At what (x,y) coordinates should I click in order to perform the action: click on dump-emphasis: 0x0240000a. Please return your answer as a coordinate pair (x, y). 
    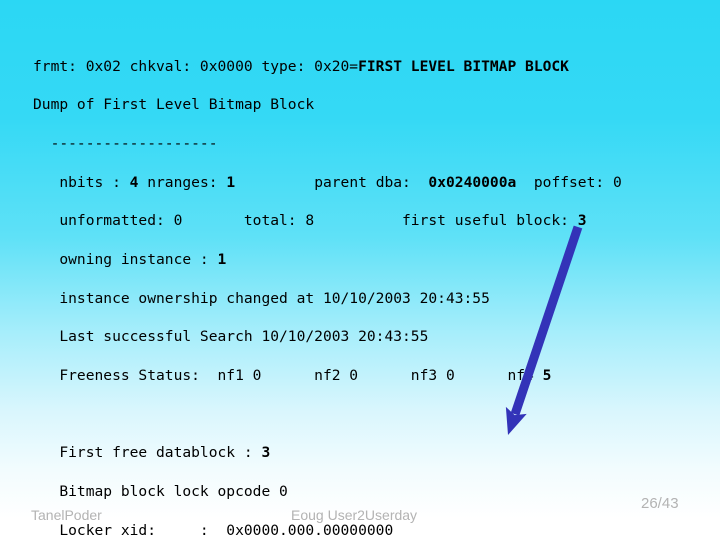
    Looking at the image, I should click on (472, 182).